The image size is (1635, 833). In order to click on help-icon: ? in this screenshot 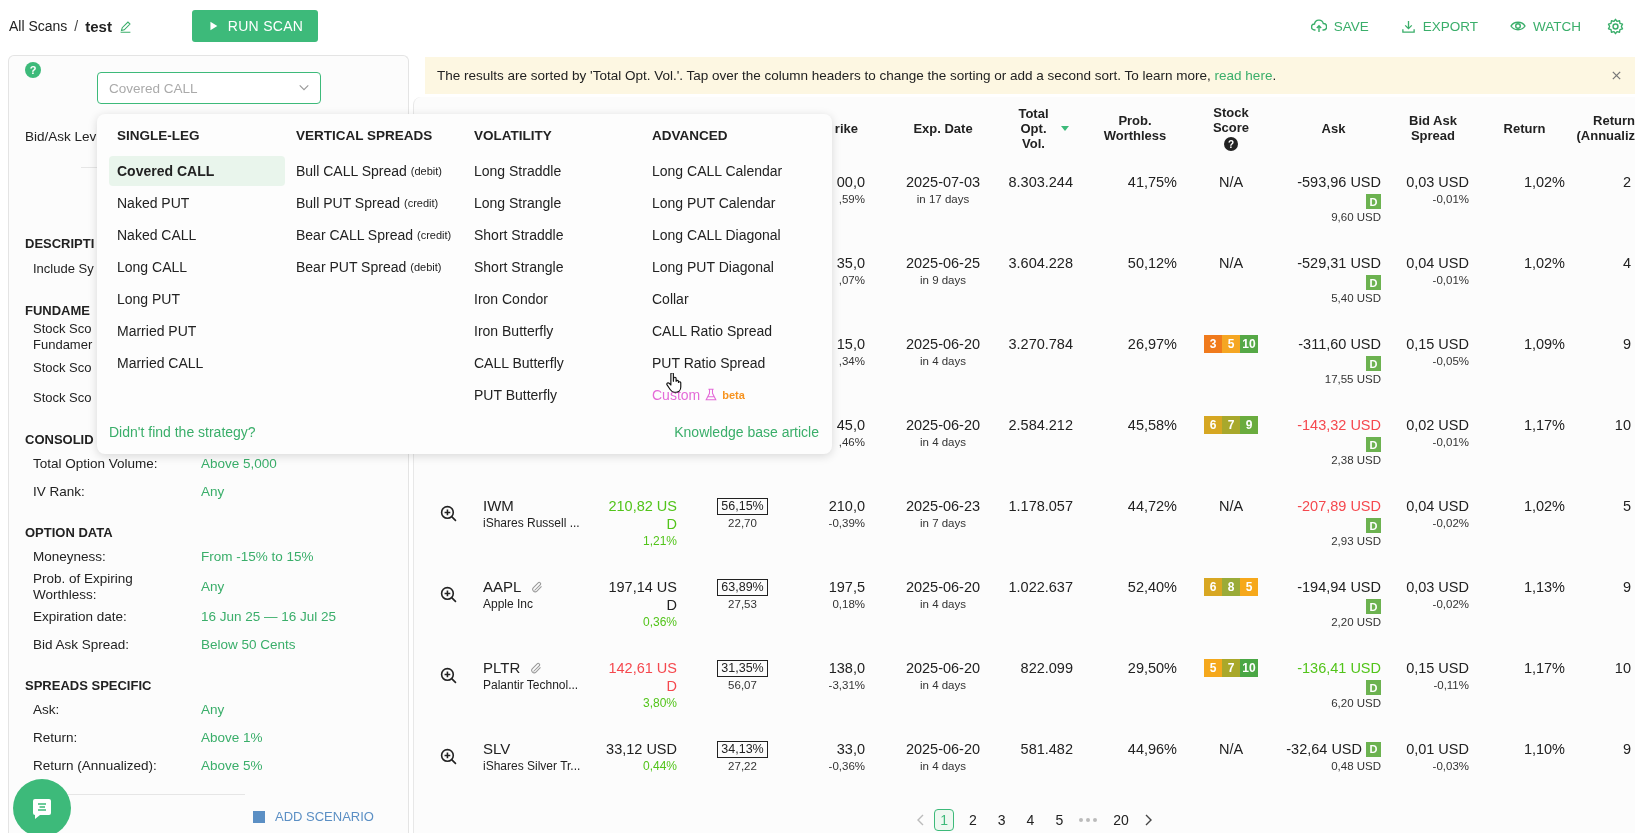, I will do `click(1231, 144)`.